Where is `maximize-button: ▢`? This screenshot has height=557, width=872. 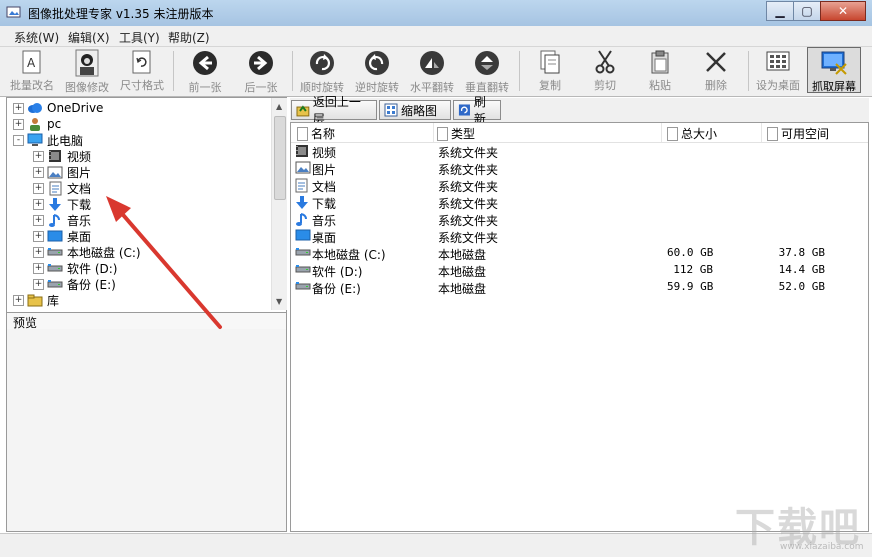 maximize-button: ▢ is located at coordinates (807, 11).